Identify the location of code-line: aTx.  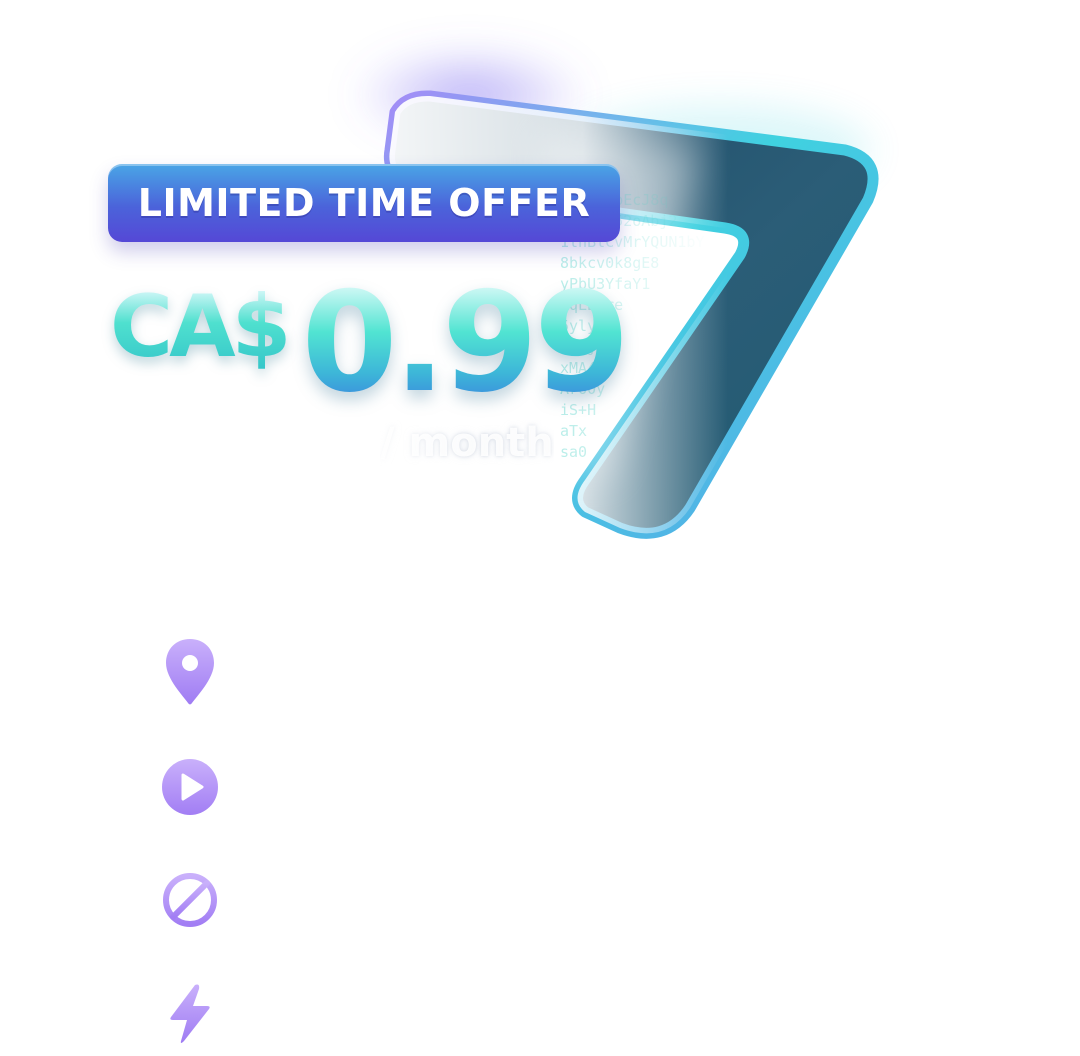
(574, 431).